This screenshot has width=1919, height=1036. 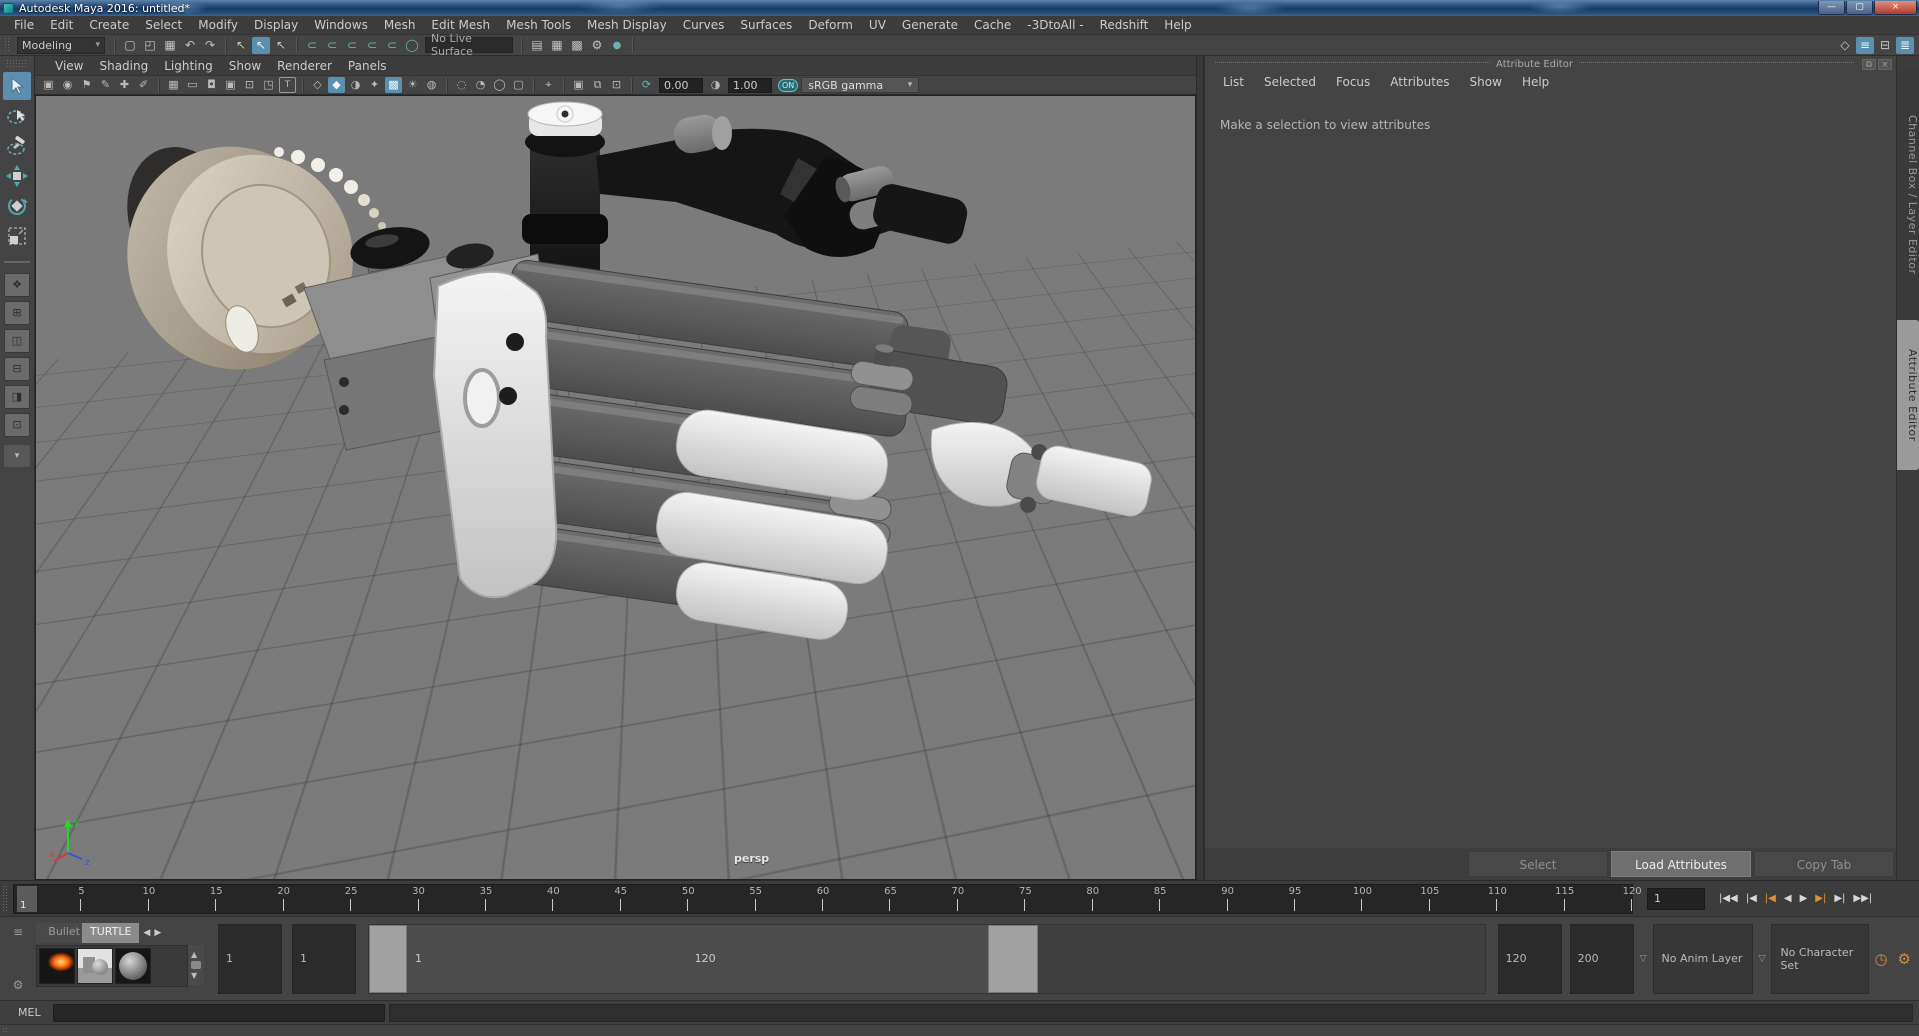 What do you see at coordinates (877, 25) in the screenshot?
I see `menu-item: UV` at bounding box center [877, 25].